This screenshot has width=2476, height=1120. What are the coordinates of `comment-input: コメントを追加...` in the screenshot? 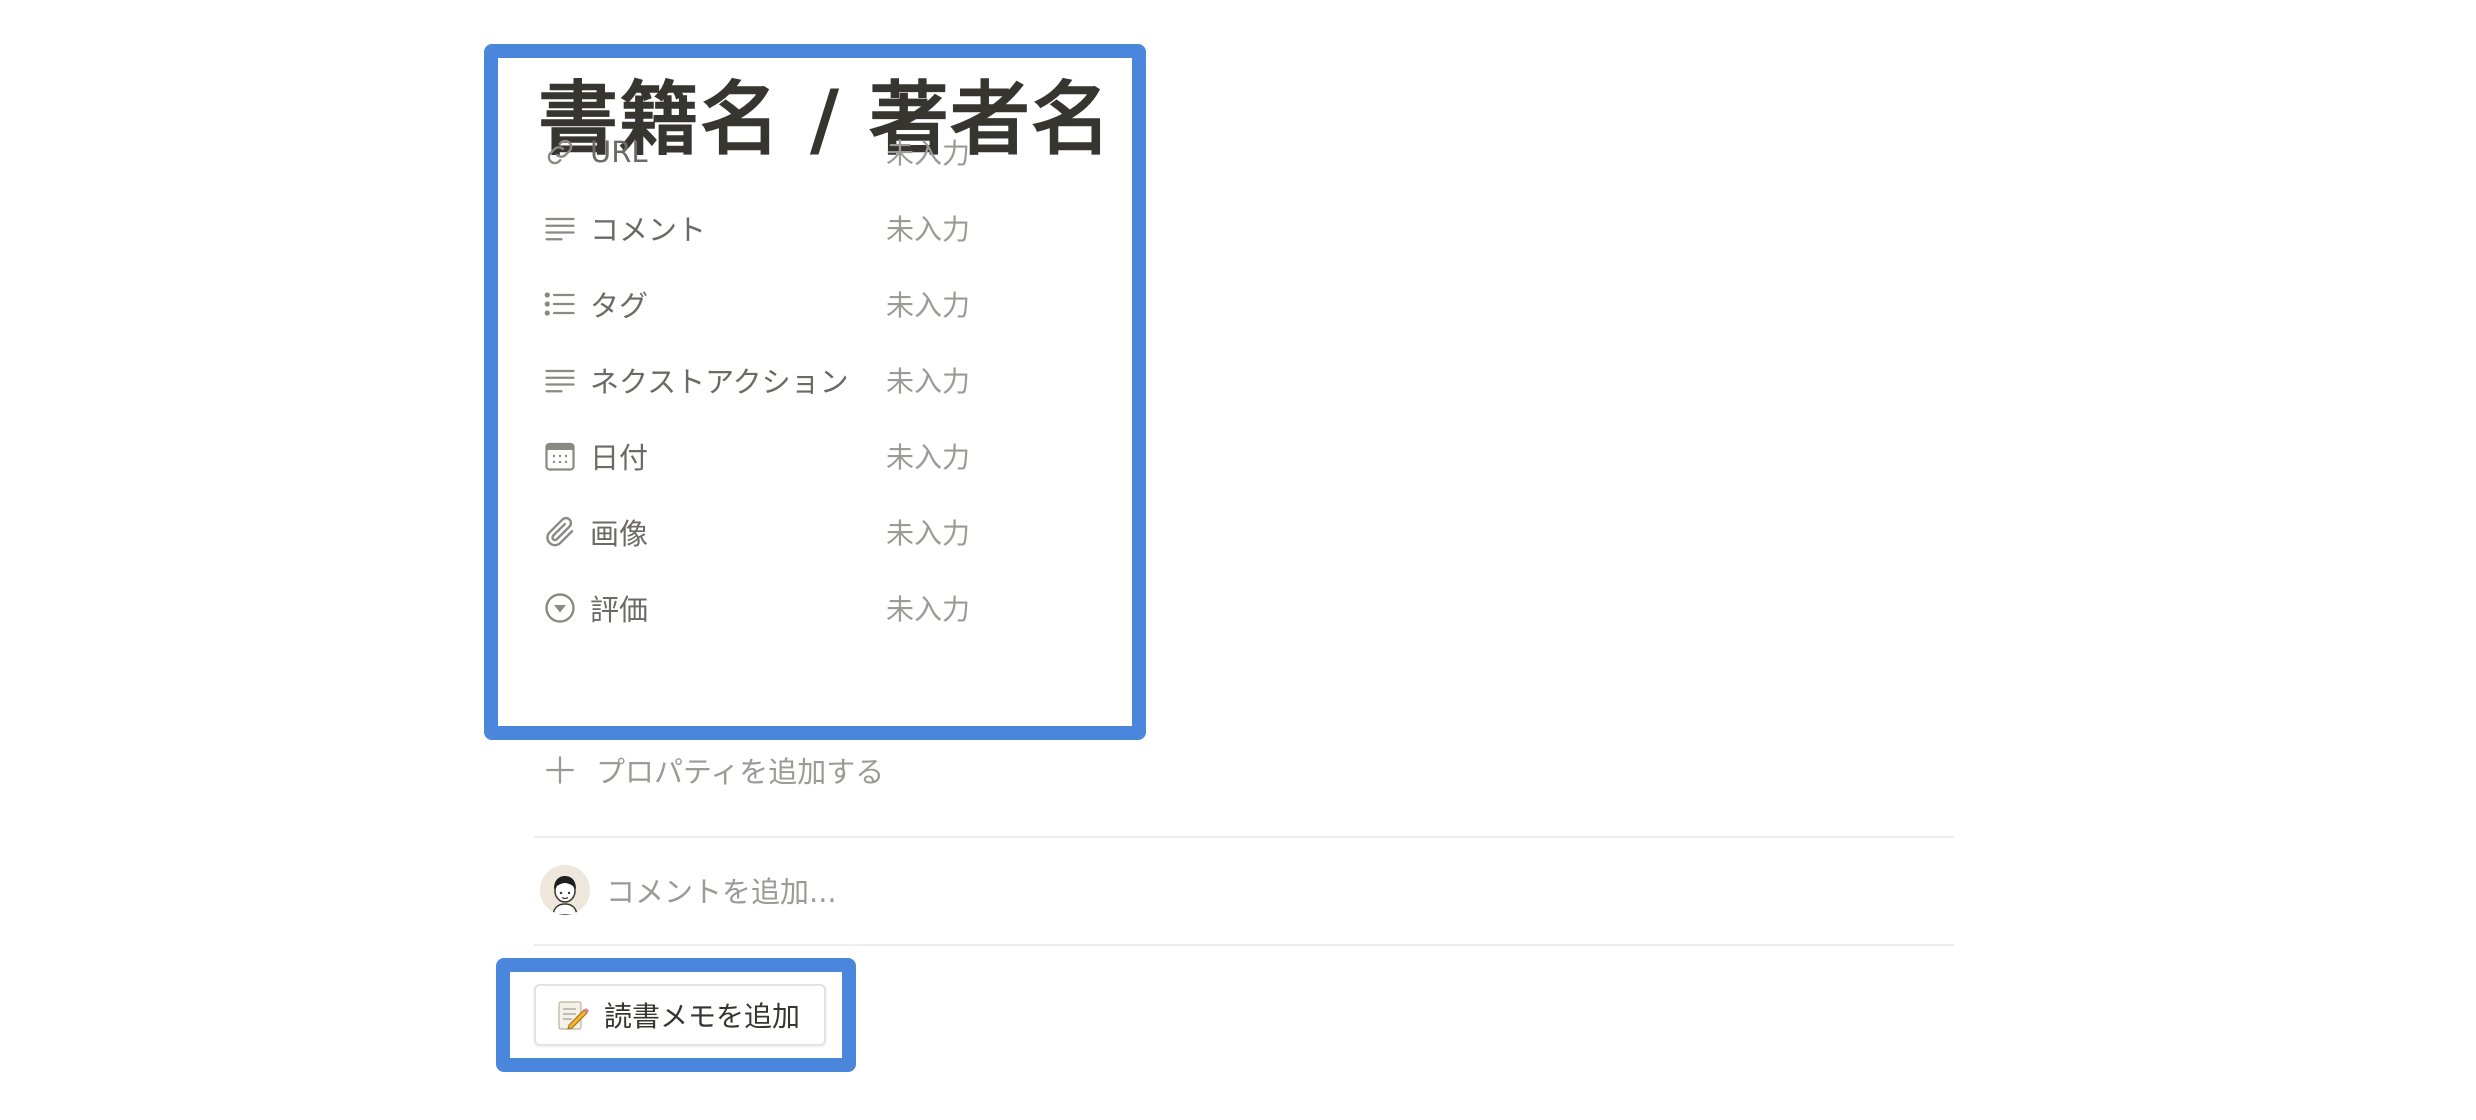 It's located at (721, 890).